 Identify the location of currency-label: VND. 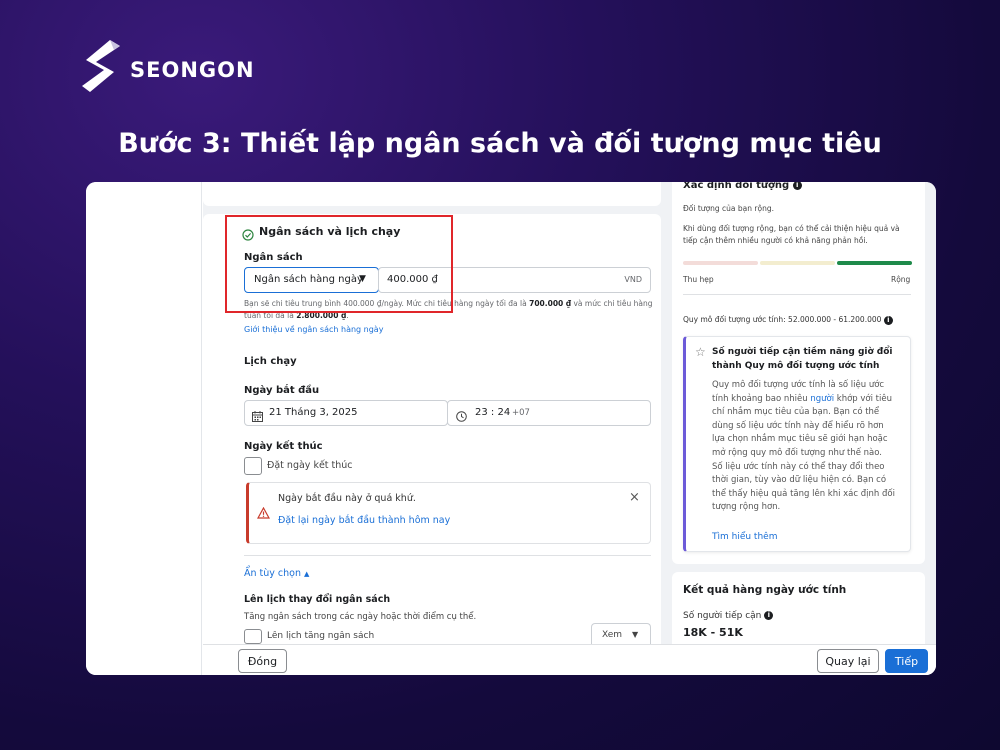
(633, 279).